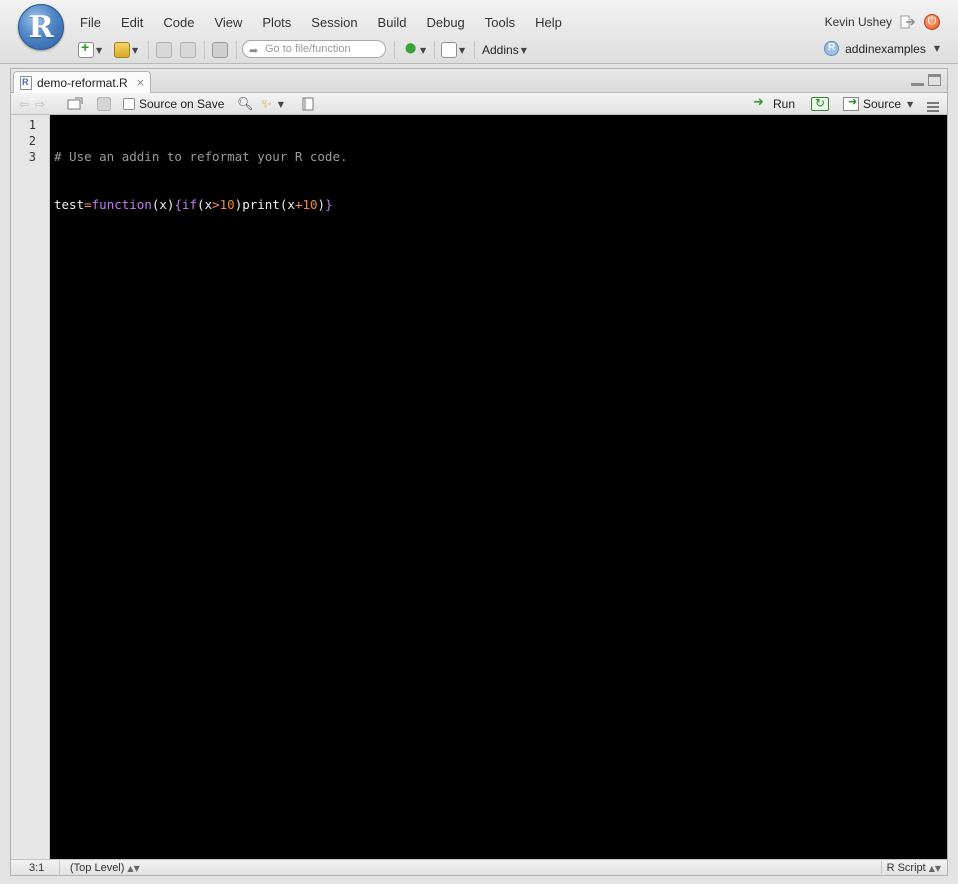 The height and width of the screenshot is (884, 958). What do you see at coordinates (86, 48) in the screenshot?
I see `new-file-icon` at bounding box center [86, 48].